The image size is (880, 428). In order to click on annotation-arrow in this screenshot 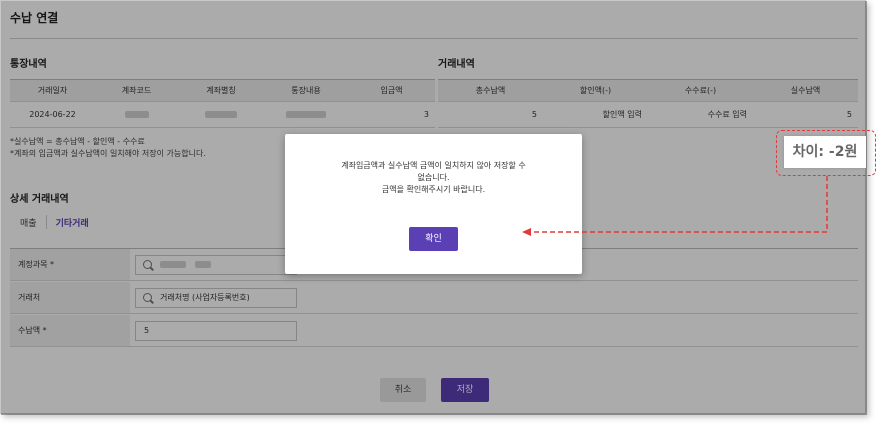, I will do `click(675, 206)`.